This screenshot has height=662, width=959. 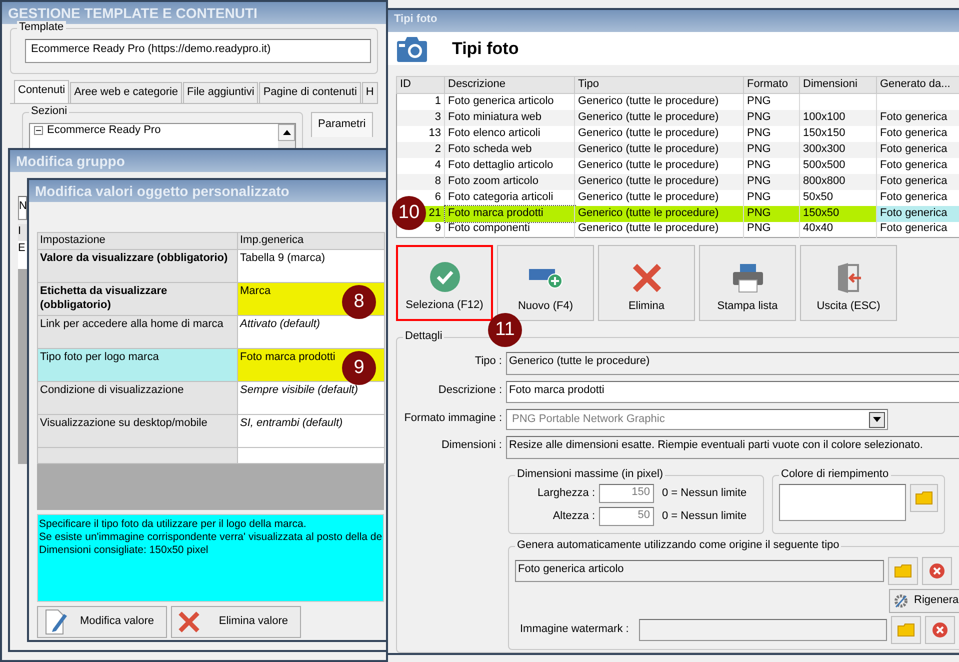 I want to click on table-row: 3 Foto miniatura web Generico (tutte le procedure) PNG 100x100 Foto generica, so click(x=677, y=118).